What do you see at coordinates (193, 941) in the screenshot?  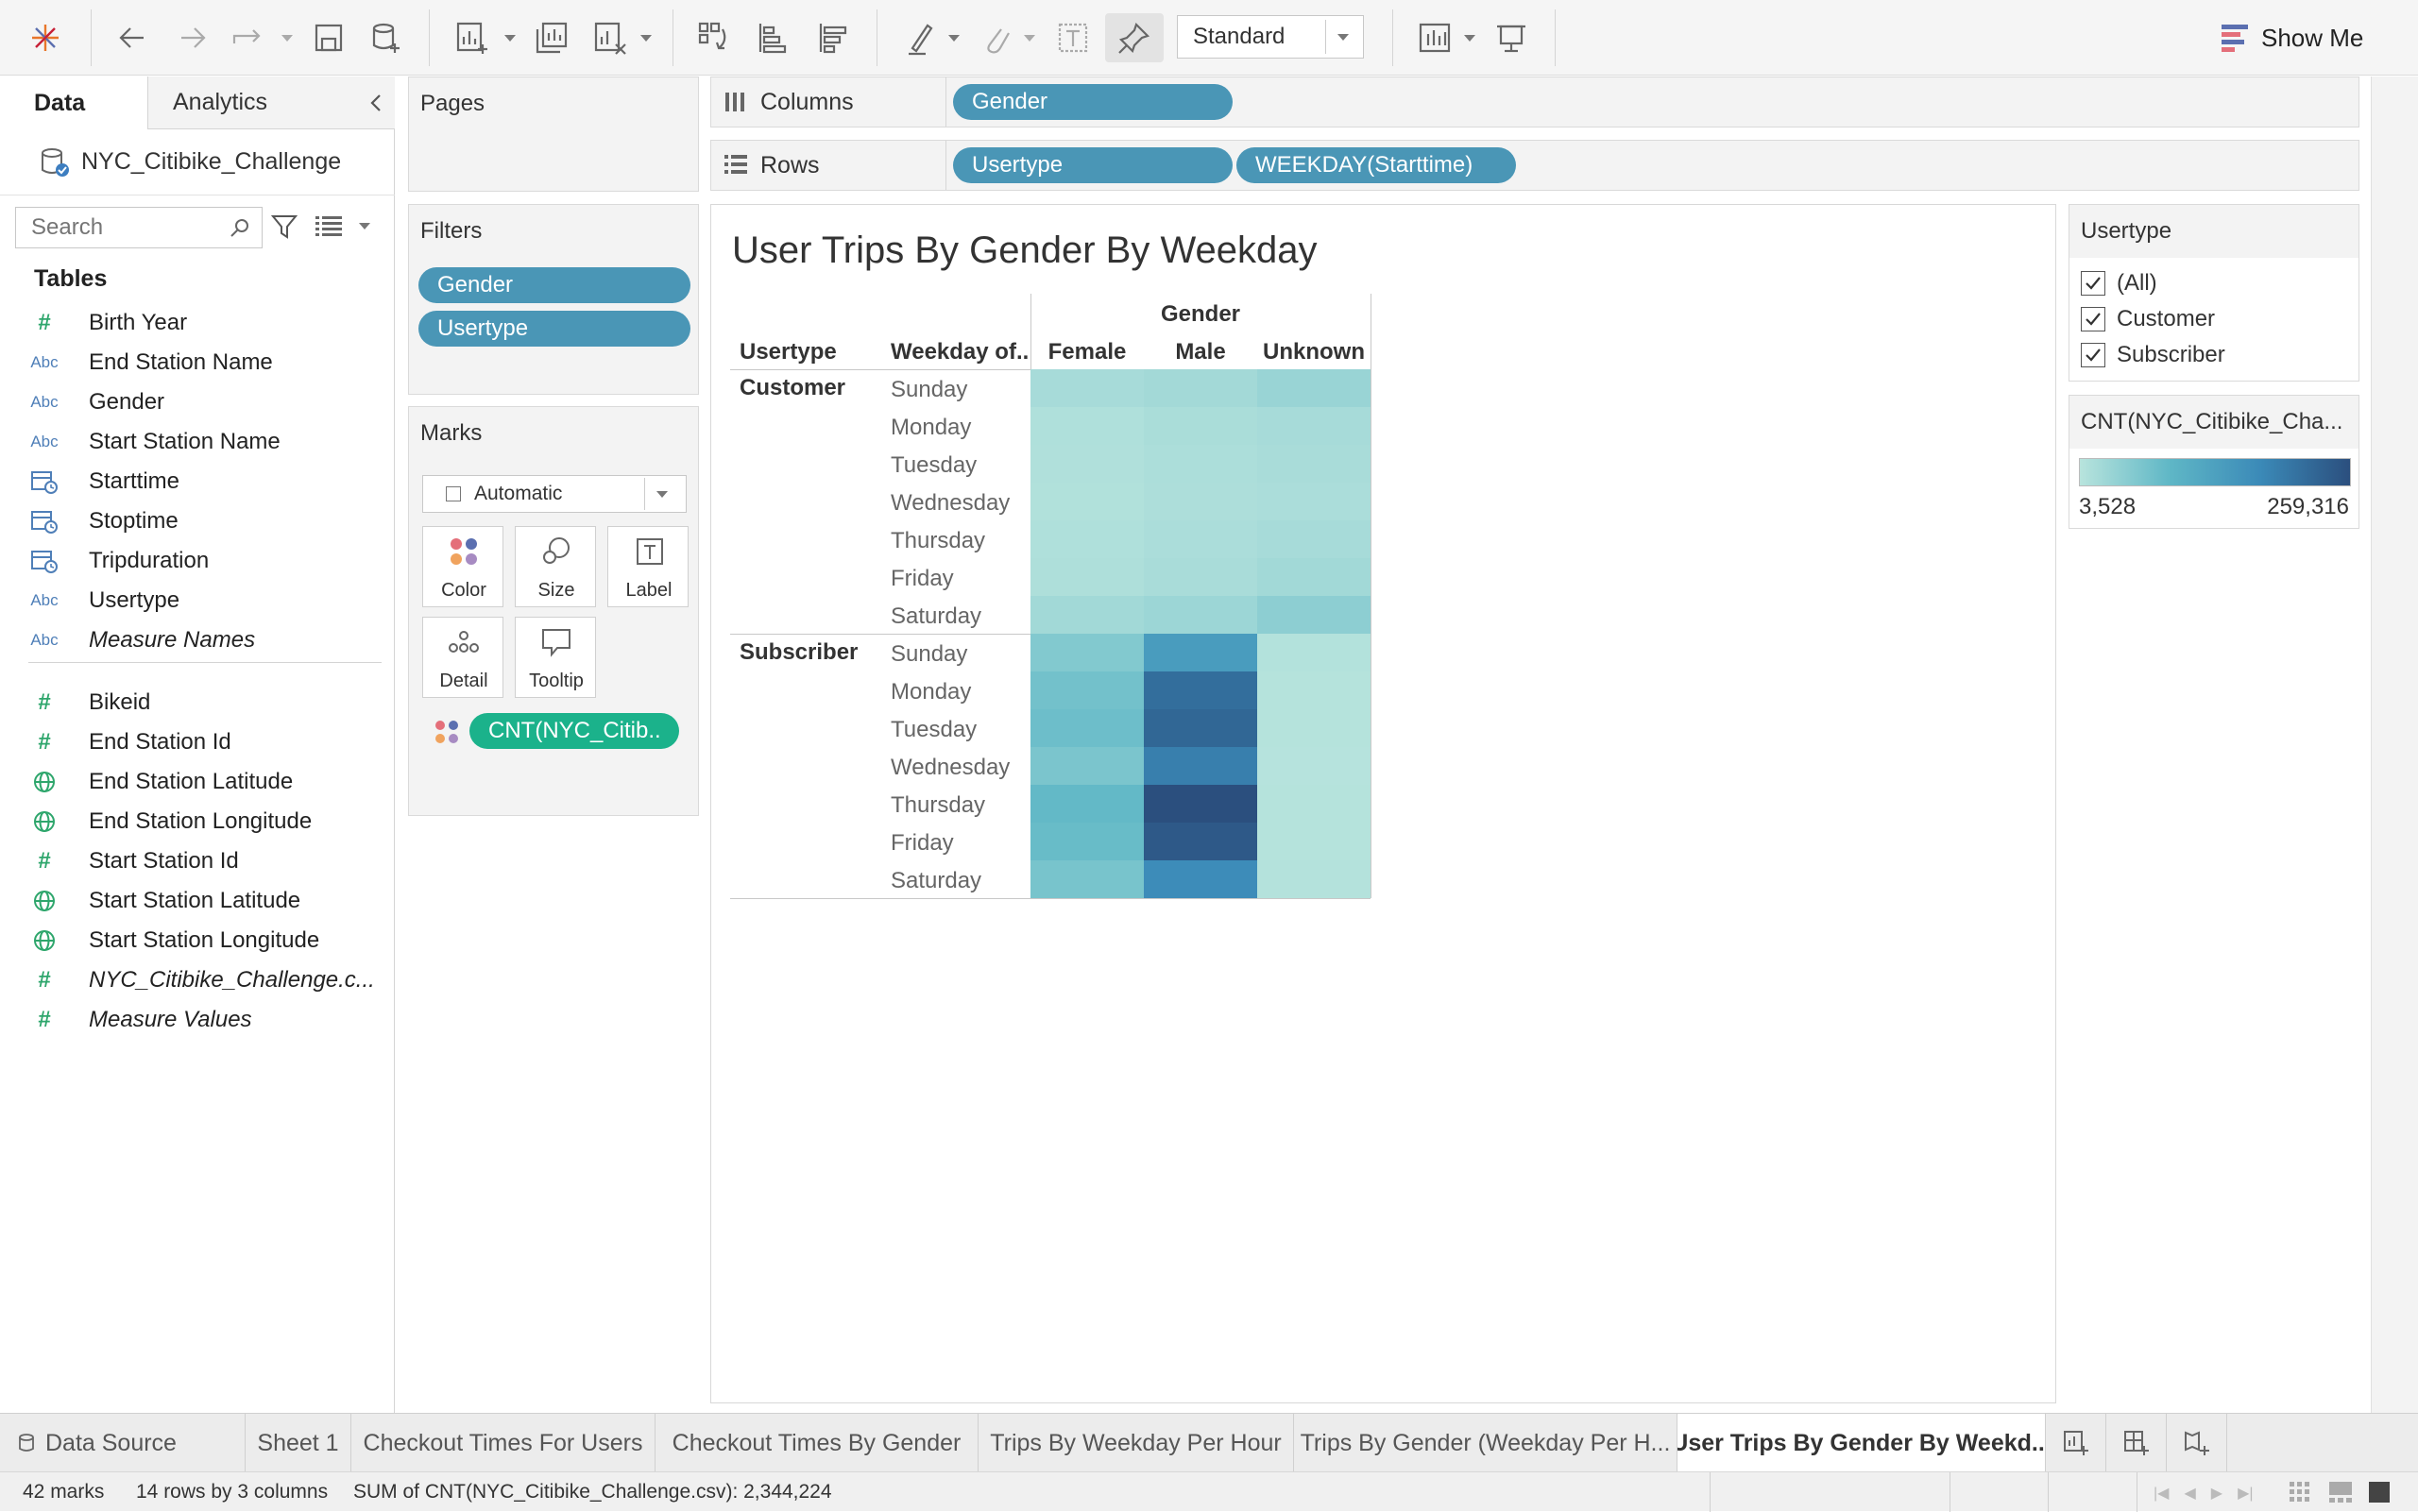 I see `field-start-station-longitude: Start Station Longitude` at bounding box center [193, 941].